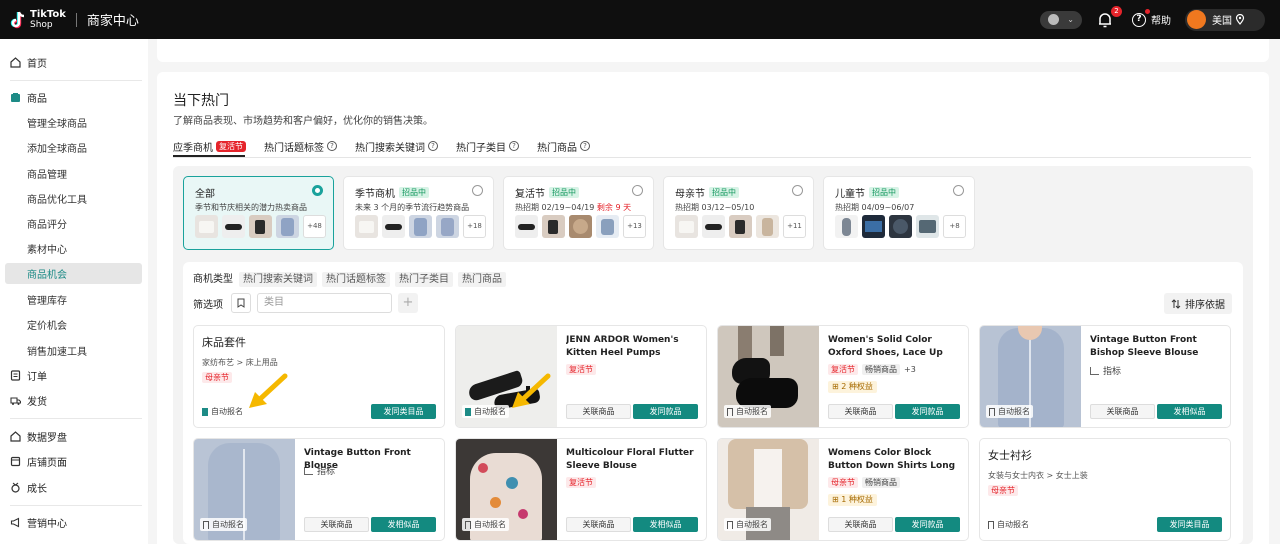 The height and width of the screenshot is (544, 1280). Describe the element at coordinates (38, 19) in the screenshot. I see `tiktok-shop-logo: TikTok Shop` at that location.